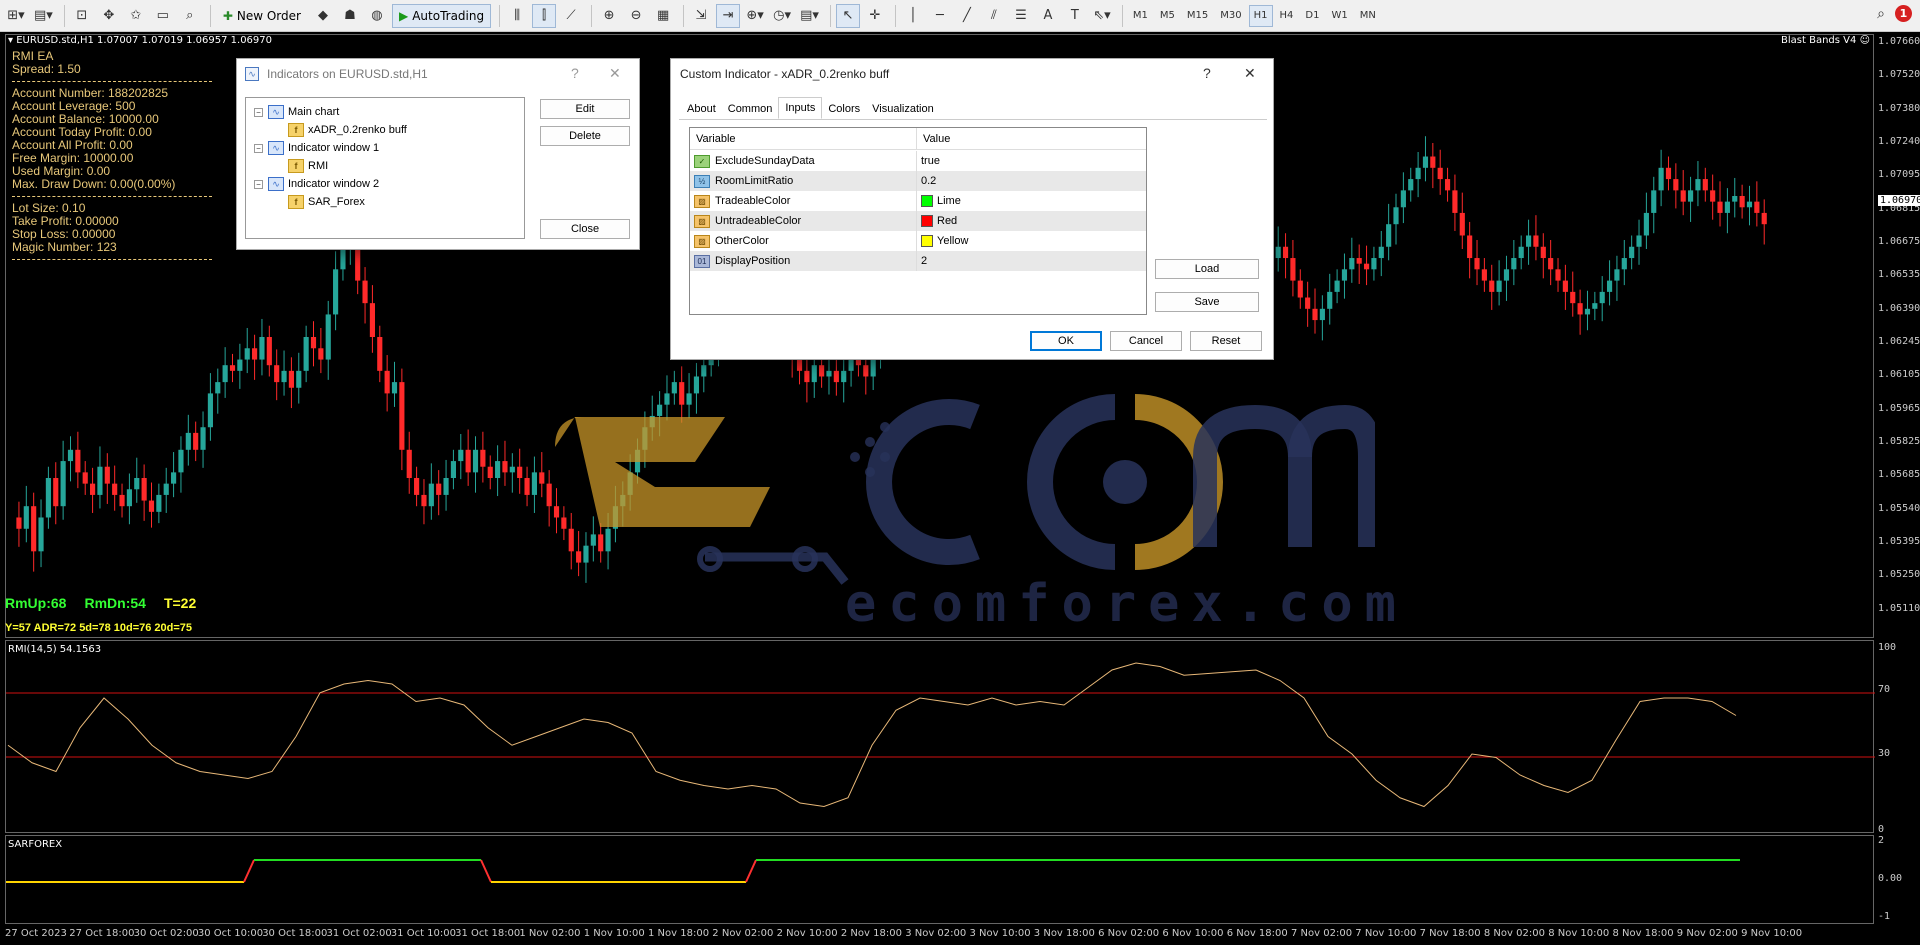 The image size is (1920, 945). I want to click on tree-item-sar-forex: f SAR_Forex, so click(326, 202).